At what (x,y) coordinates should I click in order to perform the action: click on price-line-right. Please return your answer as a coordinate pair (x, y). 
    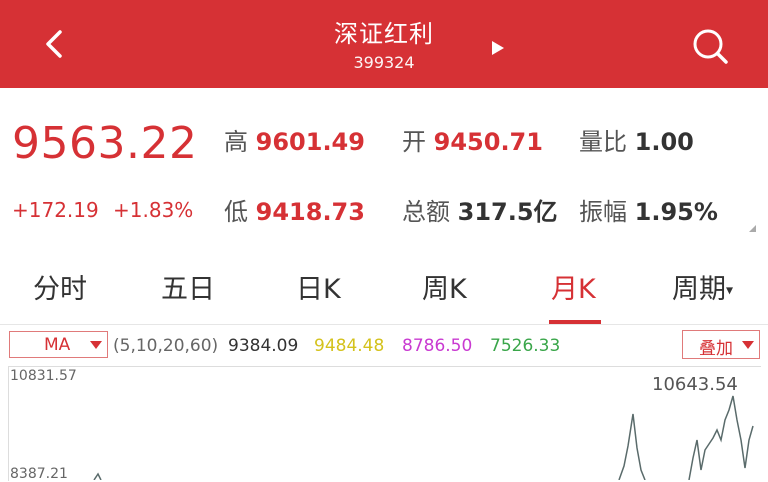
    Looking at the image, I should click on (721, 437).